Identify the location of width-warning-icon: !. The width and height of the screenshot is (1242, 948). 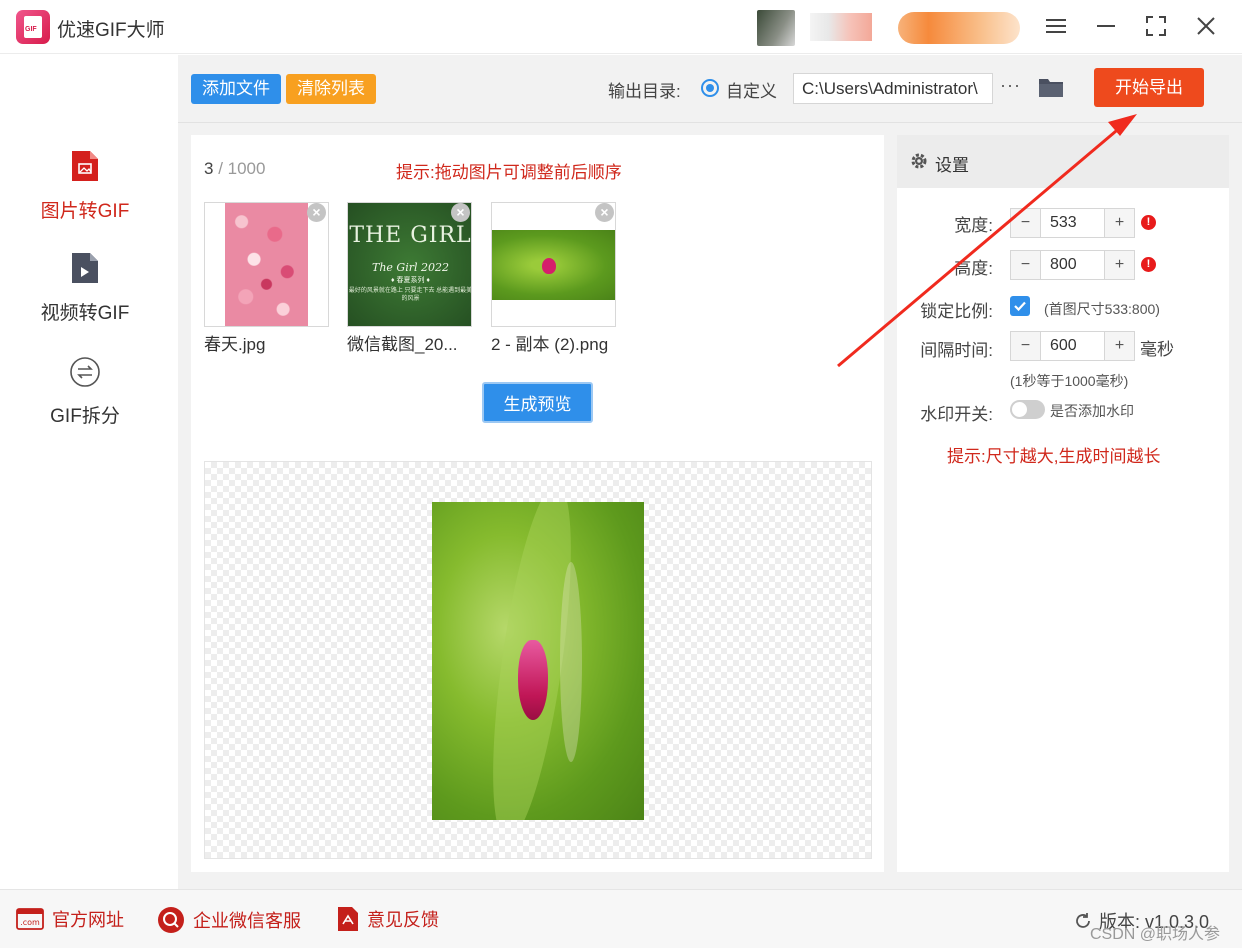
(1148, 222).